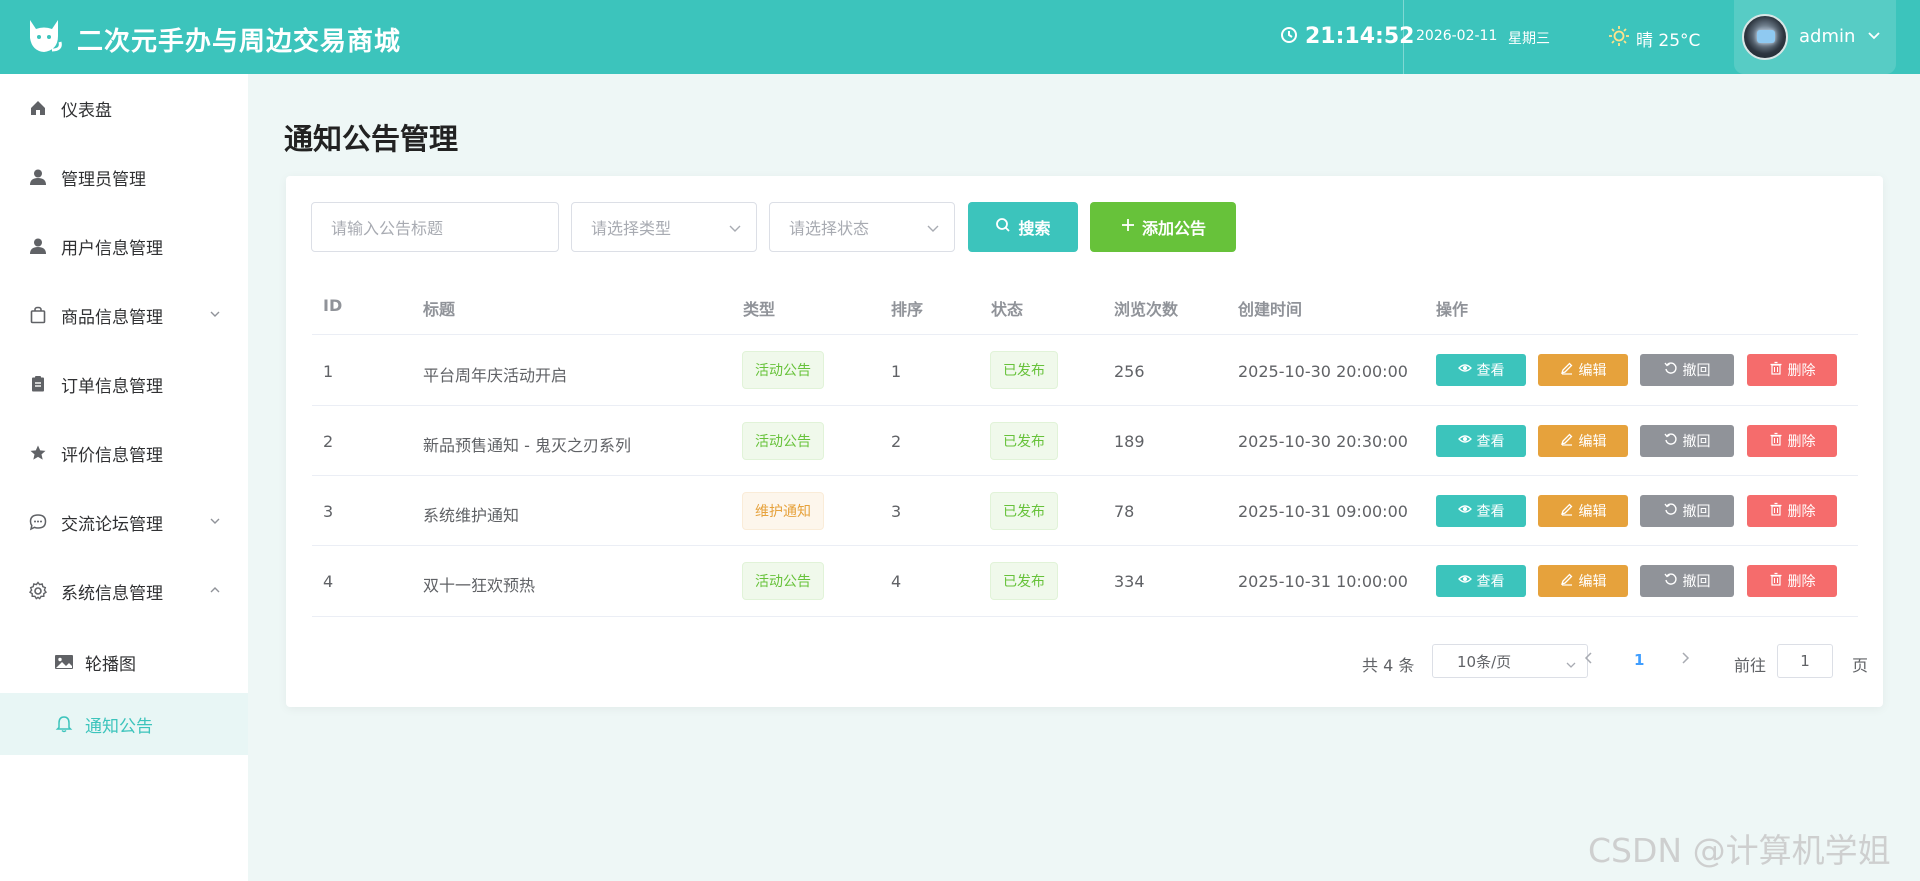 This screenshot has height=881, width=1920. I want to click on date-text: 2026-02-11, so click(1457, 36).